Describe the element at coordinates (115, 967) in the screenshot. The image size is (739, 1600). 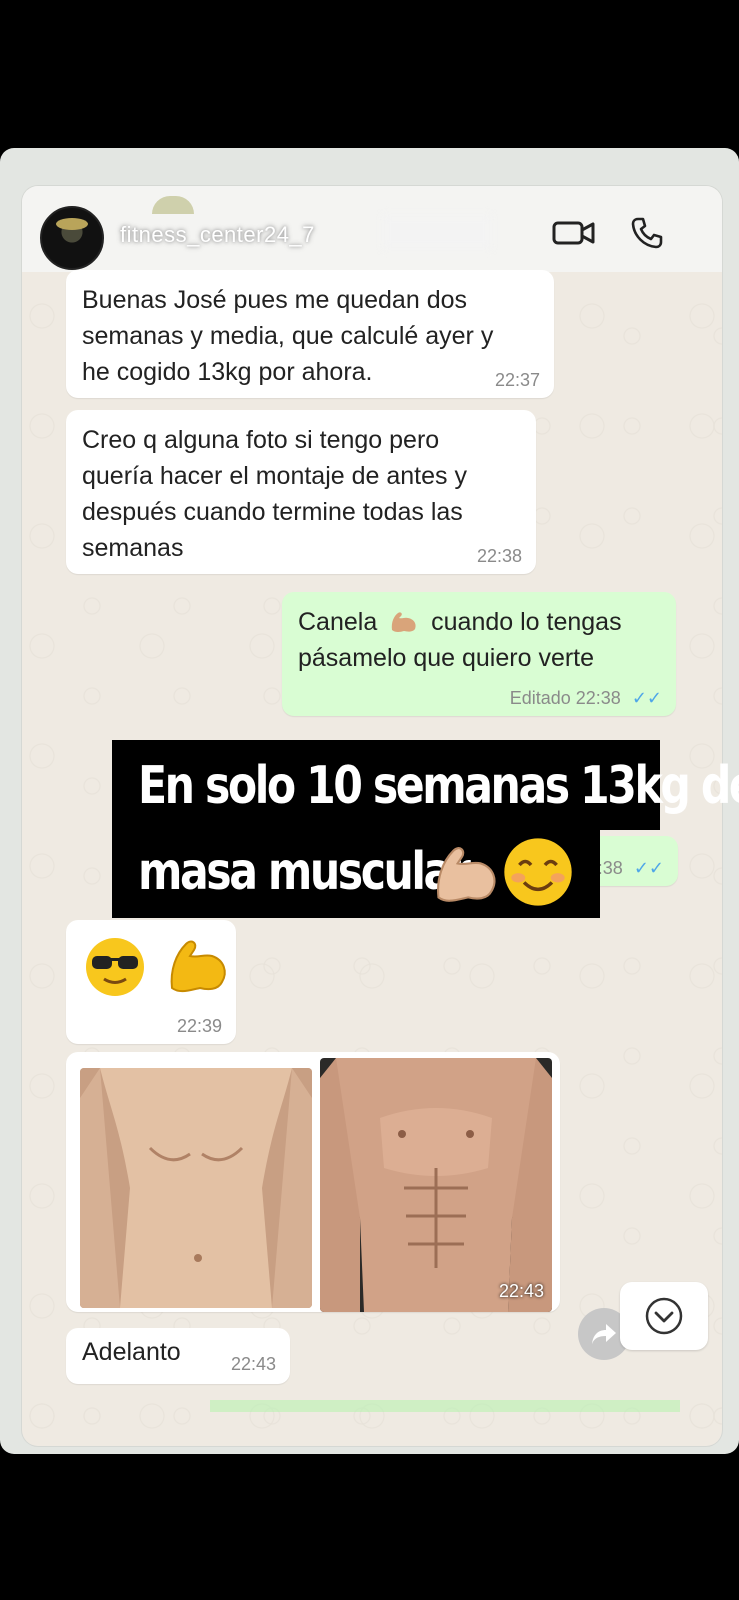
I see `sunglasses-emoji-icon` at that location.